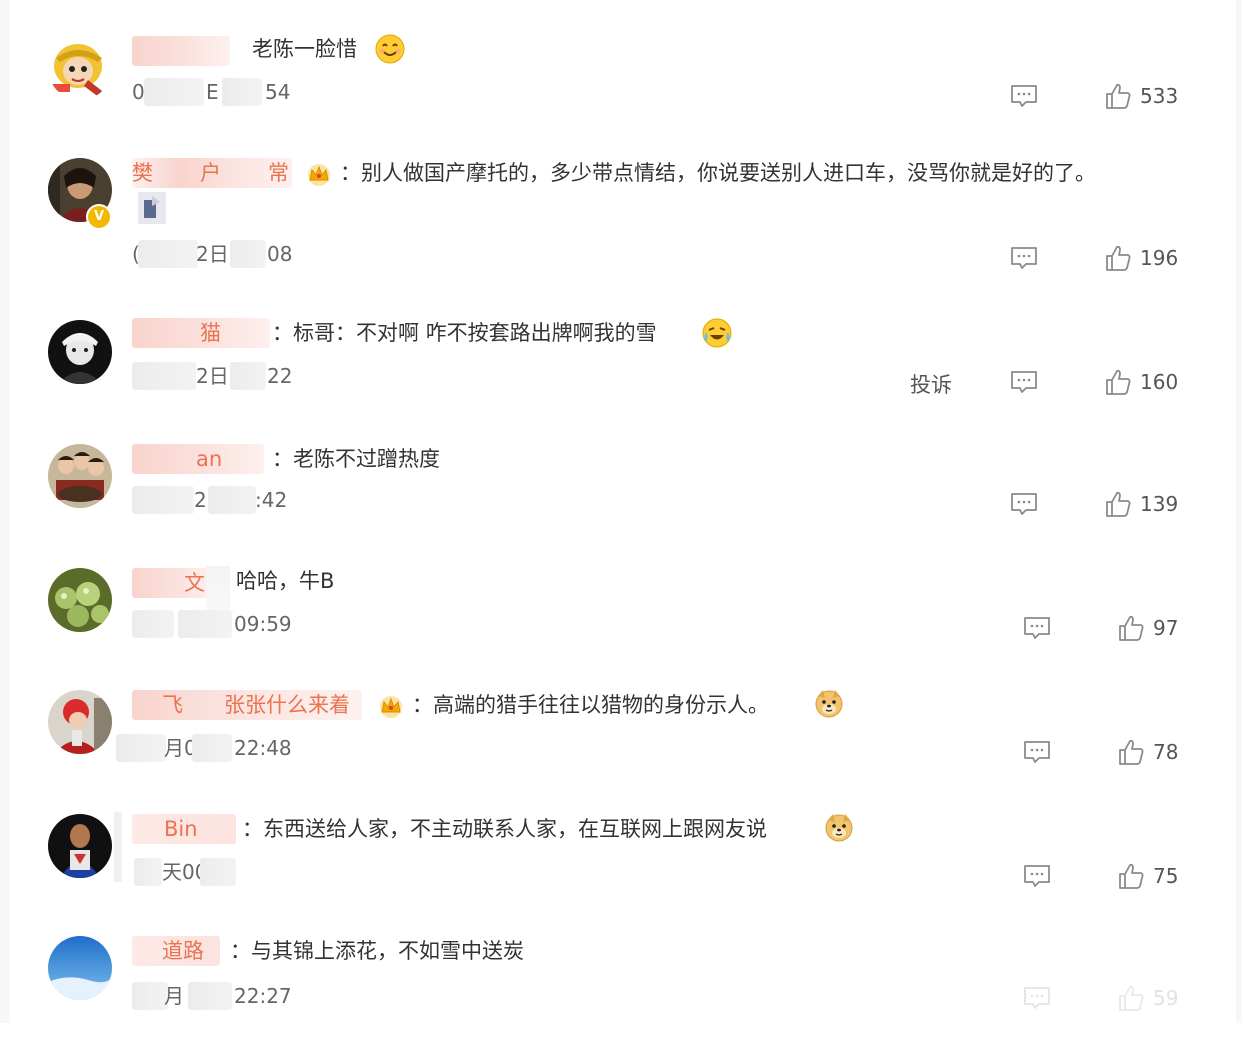 This screenshot has width=1242, height=1060. What do you see at coordinates (118, 847) in the screenshot?
I see `mask-strip` at bounding box center [118, 847].